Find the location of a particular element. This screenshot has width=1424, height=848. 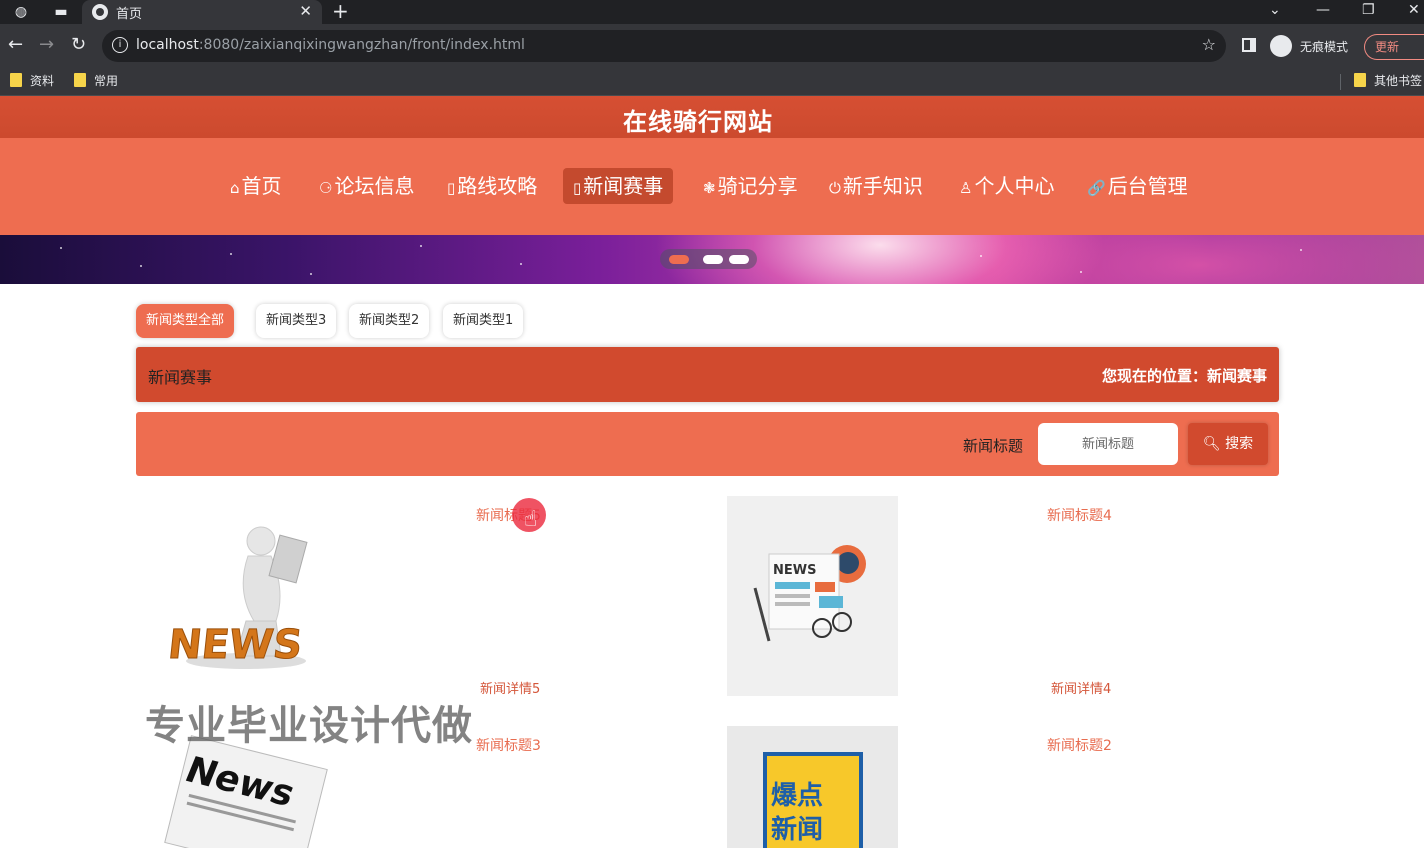

browser-tab-active: 首页 ✕ is located at coordinates (202, 12).